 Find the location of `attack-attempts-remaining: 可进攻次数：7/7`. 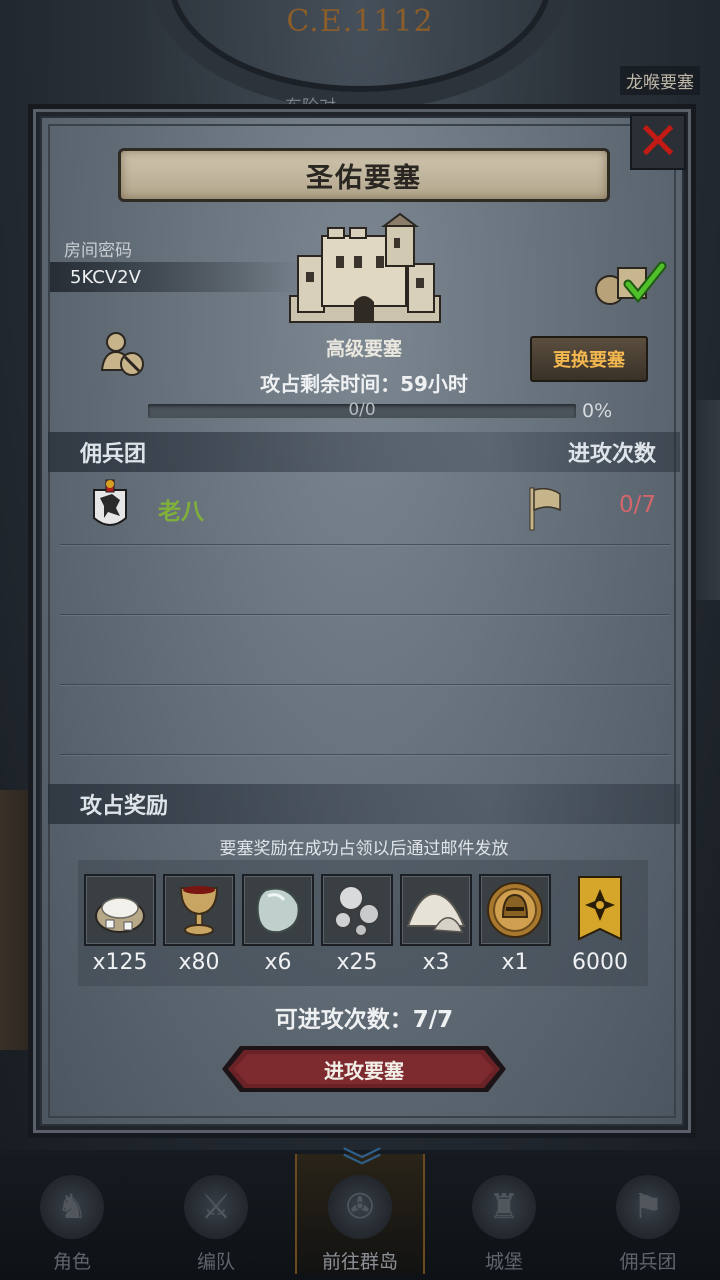

attack-attempts-remaining: 可进攻次数：7/7 is located at coordinates (364, 1020).